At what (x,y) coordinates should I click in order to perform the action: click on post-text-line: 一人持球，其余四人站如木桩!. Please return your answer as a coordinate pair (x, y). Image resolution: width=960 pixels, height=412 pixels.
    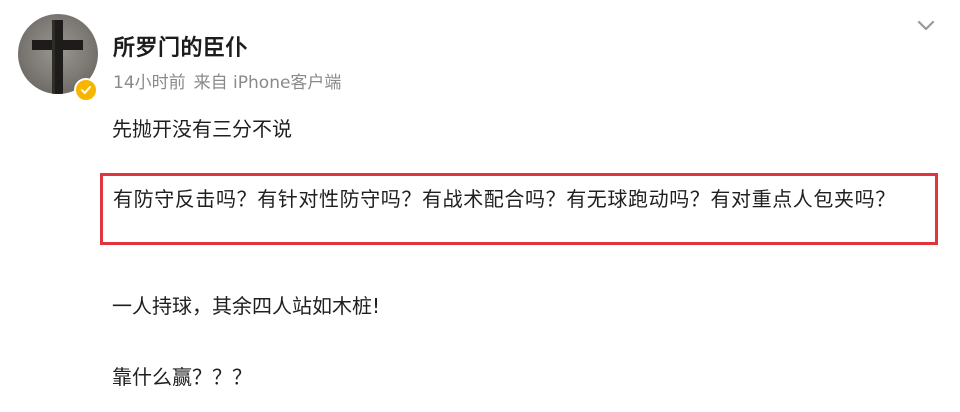
    Looking at the image, I should click on (246, 306).